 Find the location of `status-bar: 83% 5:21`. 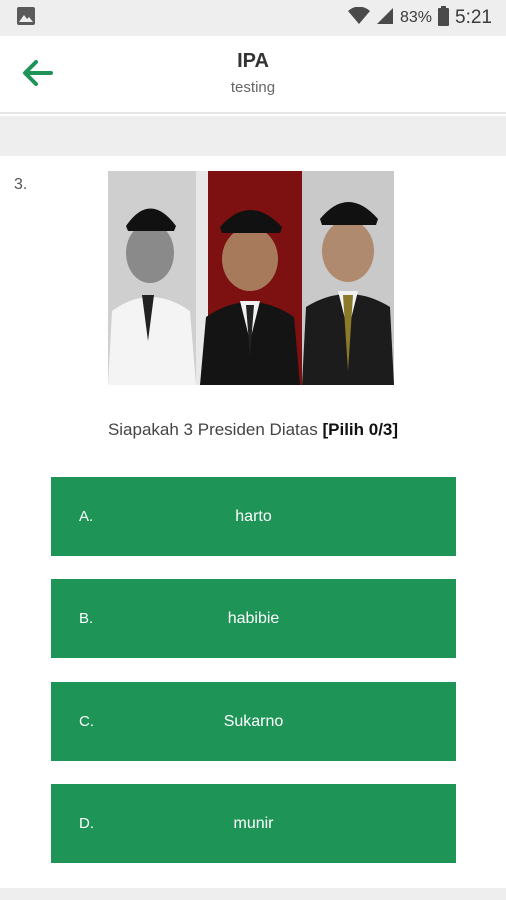

status-bar: 83% 5:21 is located at coordinates (253, 18).